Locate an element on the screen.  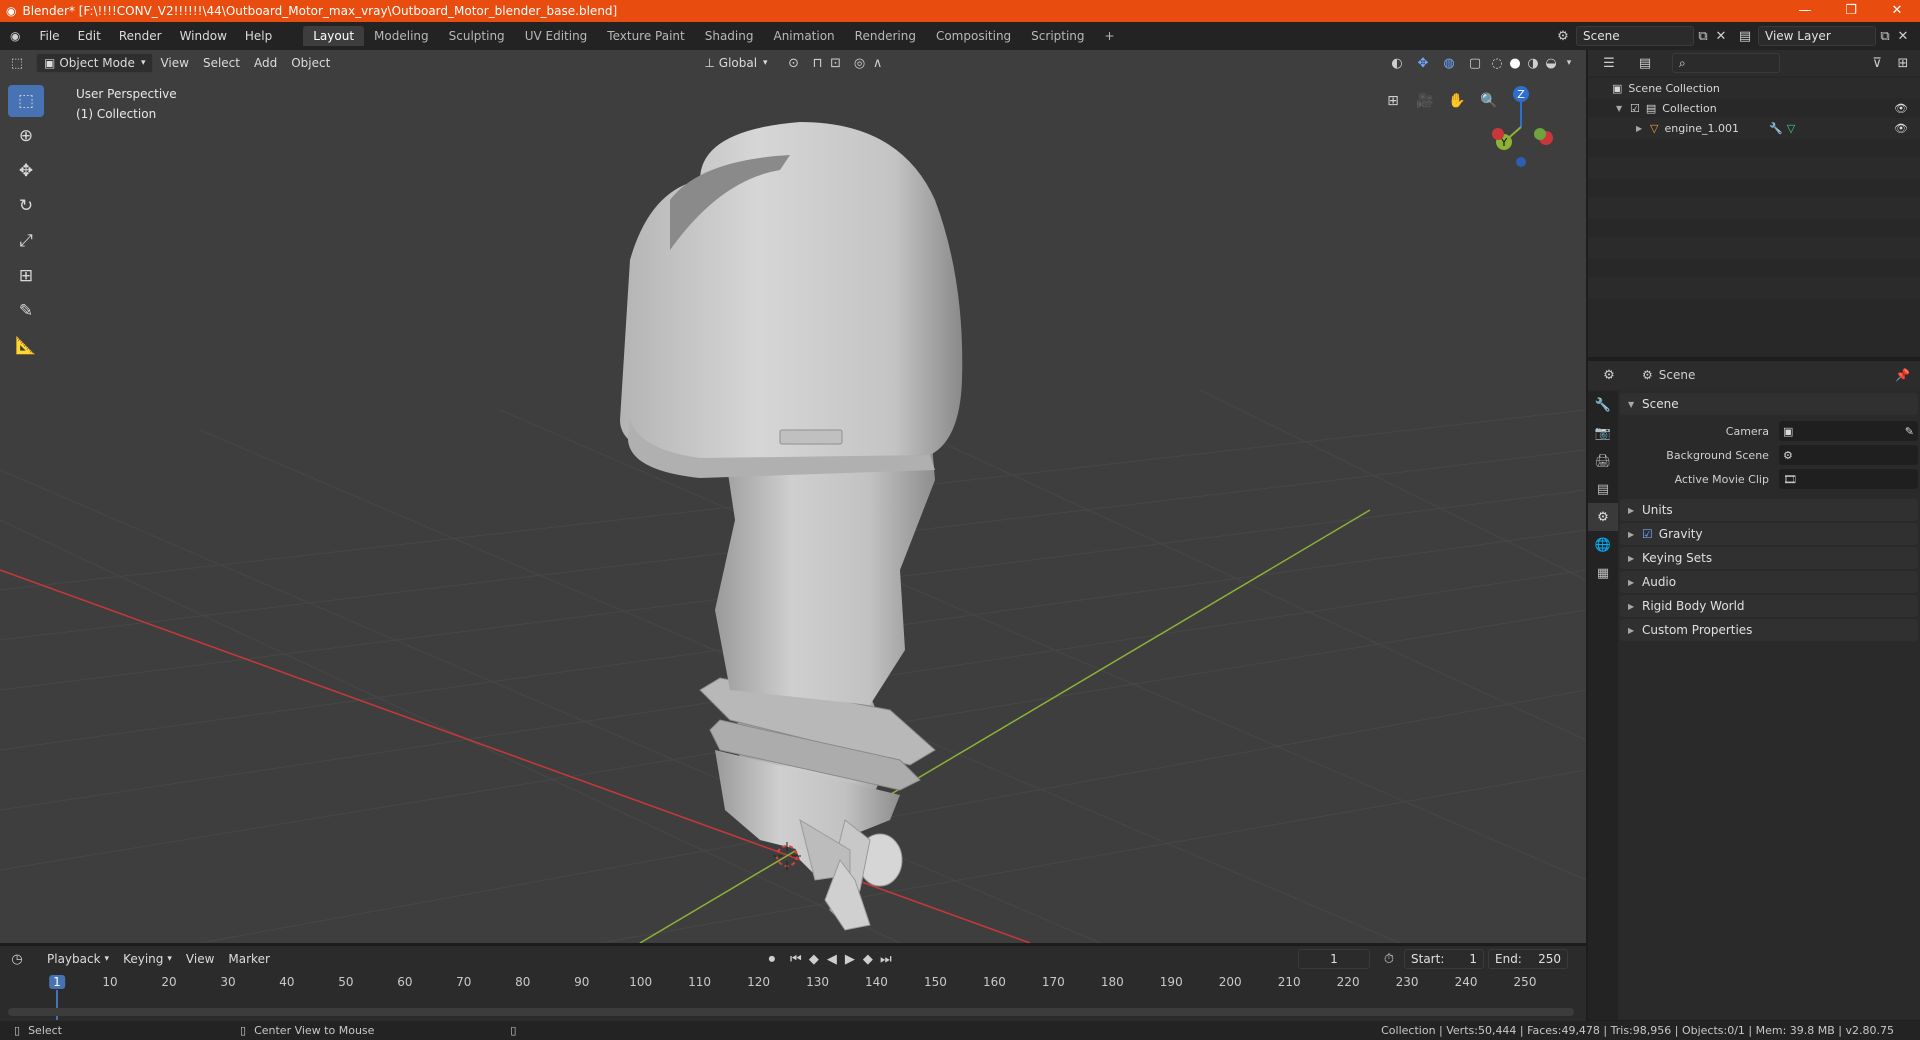
proportional-edit-icon: ◎ is located at coordinates (860, 63).